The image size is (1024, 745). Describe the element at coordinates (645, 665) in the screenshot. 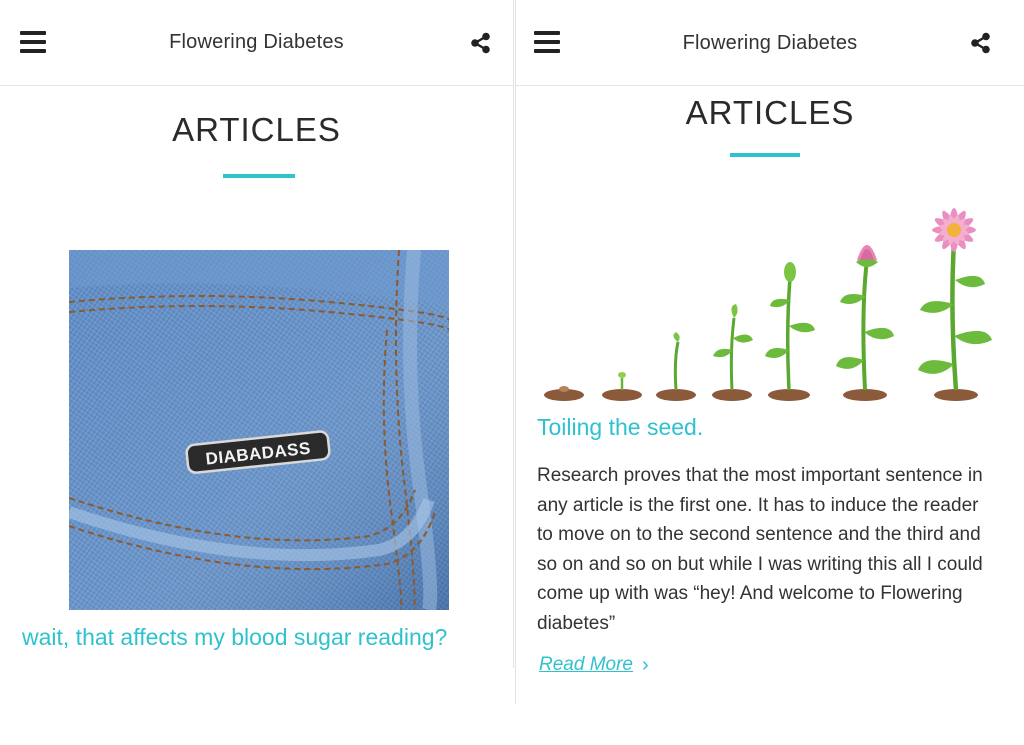

I see `chevron-right-icon: ›` at that location.